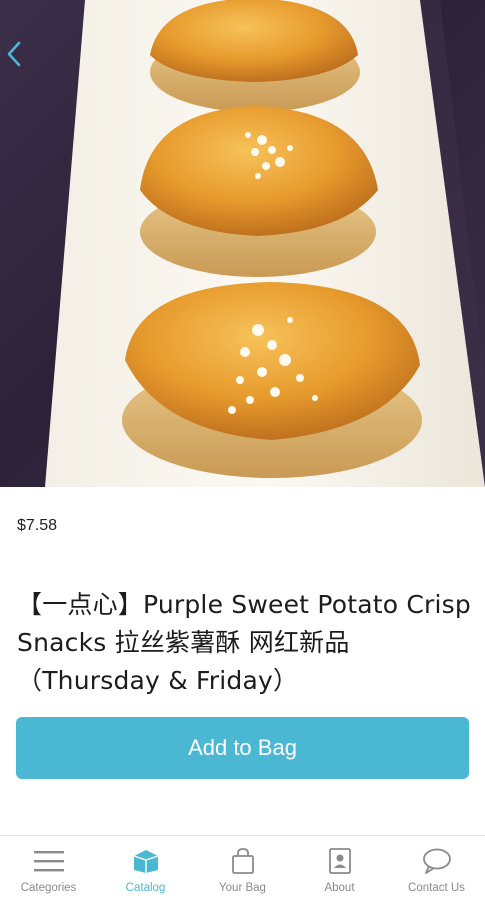  I want to click on tab-catalog: Catalog, so click(145, 868).